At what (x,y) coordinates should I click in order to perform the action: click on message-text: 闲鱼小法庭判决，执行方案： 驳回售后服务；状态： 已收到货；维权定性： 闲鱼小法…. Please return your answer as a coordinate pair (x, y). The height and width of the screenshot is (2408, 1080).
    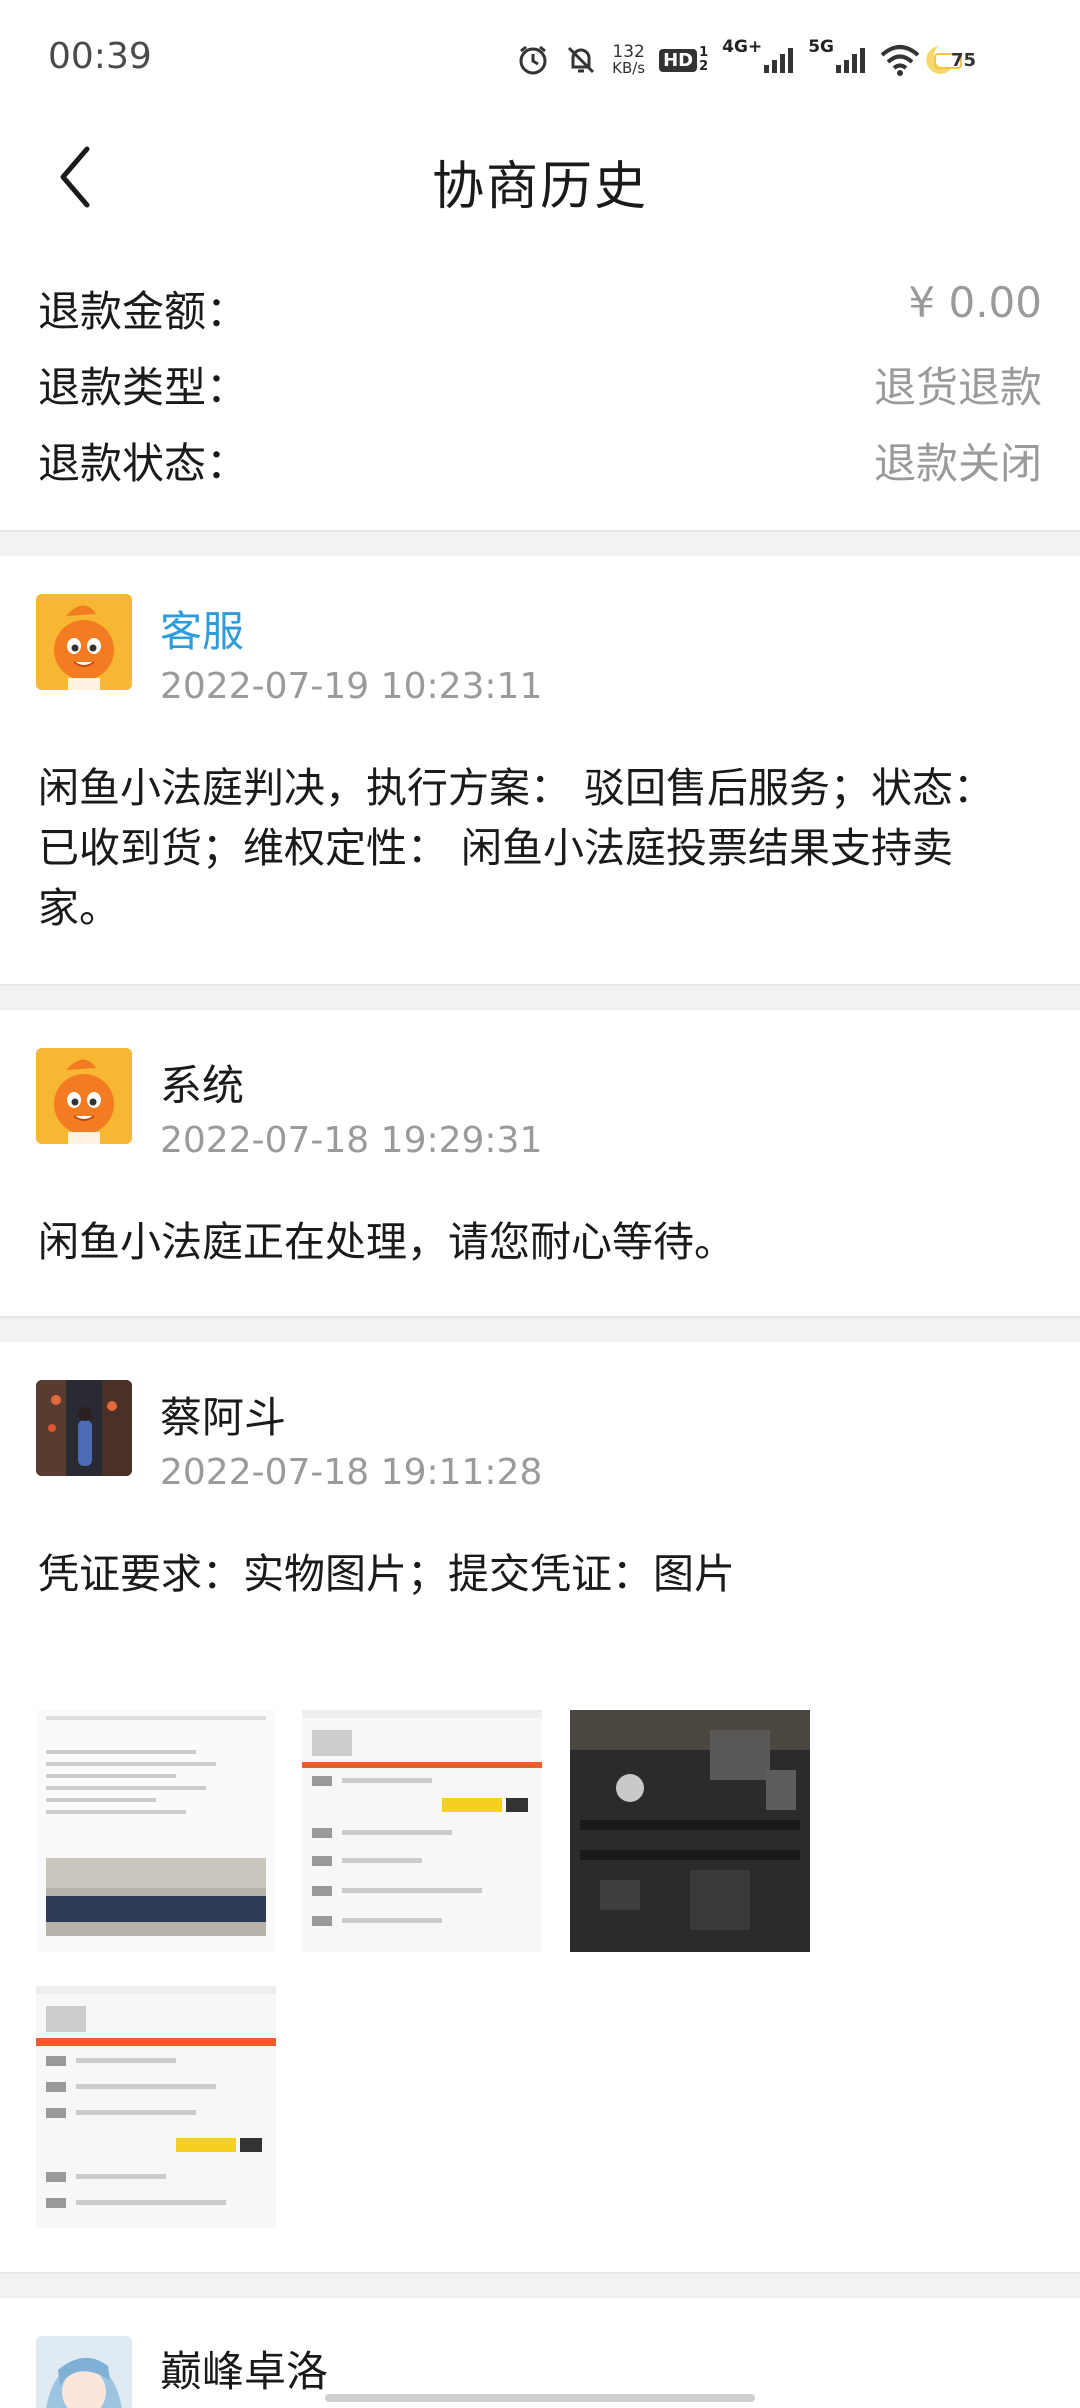
    Looking at the image, I should click on (516, 848).